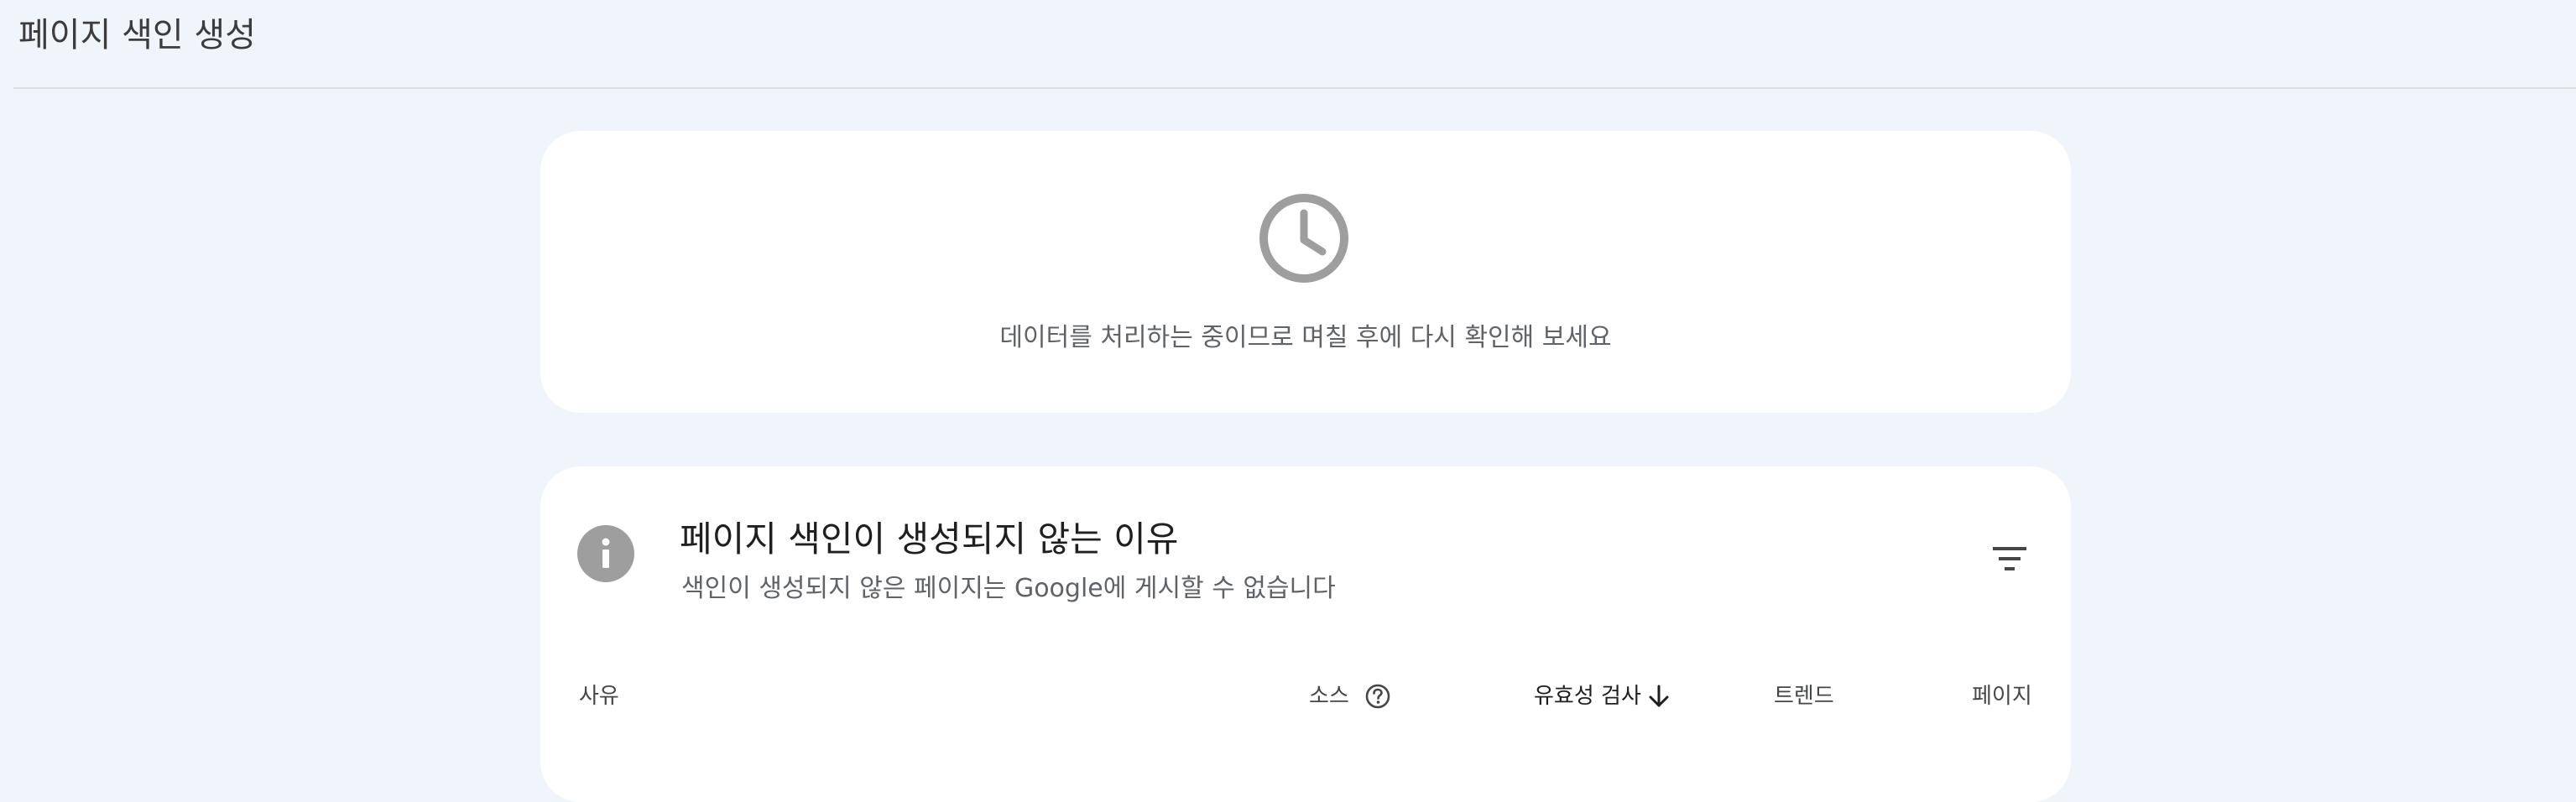 This screenshot has height=802, width=2576. I want to click on header-divider, so click(1294, 88).